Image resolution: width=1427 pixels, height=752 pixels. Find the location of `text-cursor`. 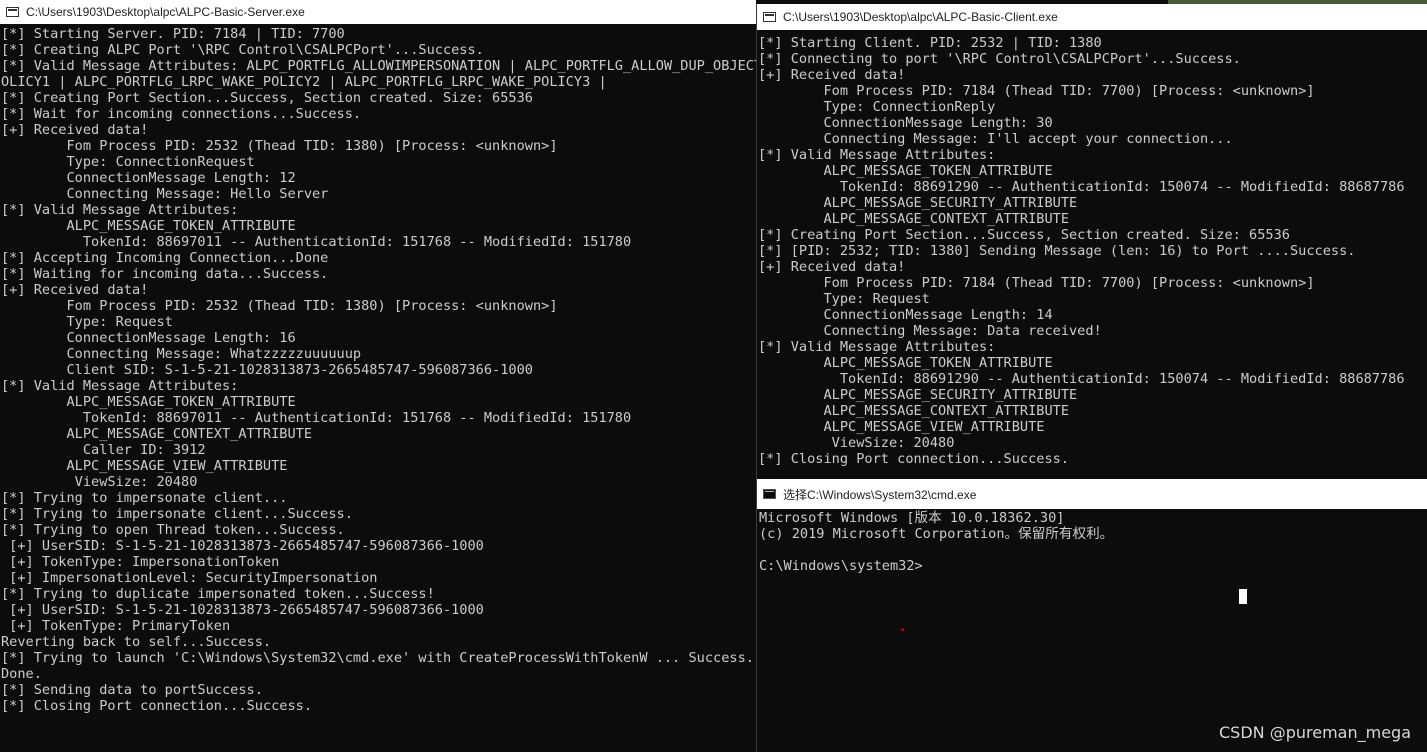

text-cursor is located at coordinates (1243, 596).